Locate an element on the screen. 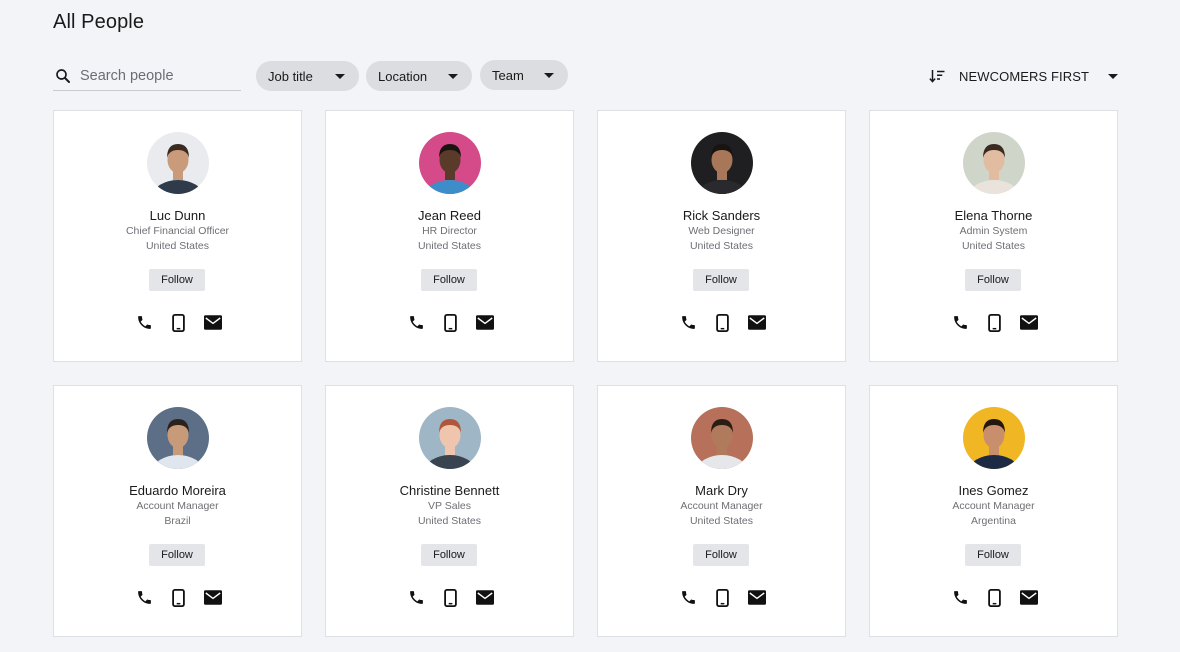  person-name: Rick Sanders is located at coordinates (721, 215).